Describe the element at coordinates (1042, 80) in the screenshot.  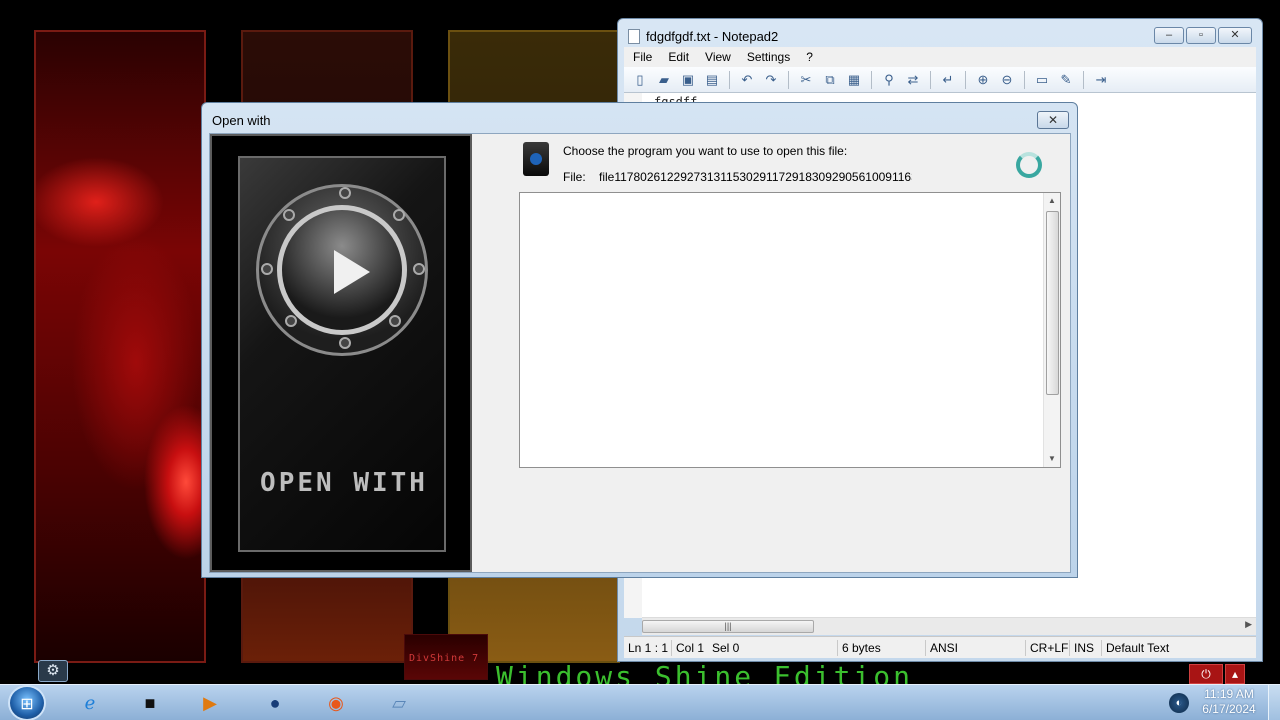
I see `scheme-icon: ▭` at that location.